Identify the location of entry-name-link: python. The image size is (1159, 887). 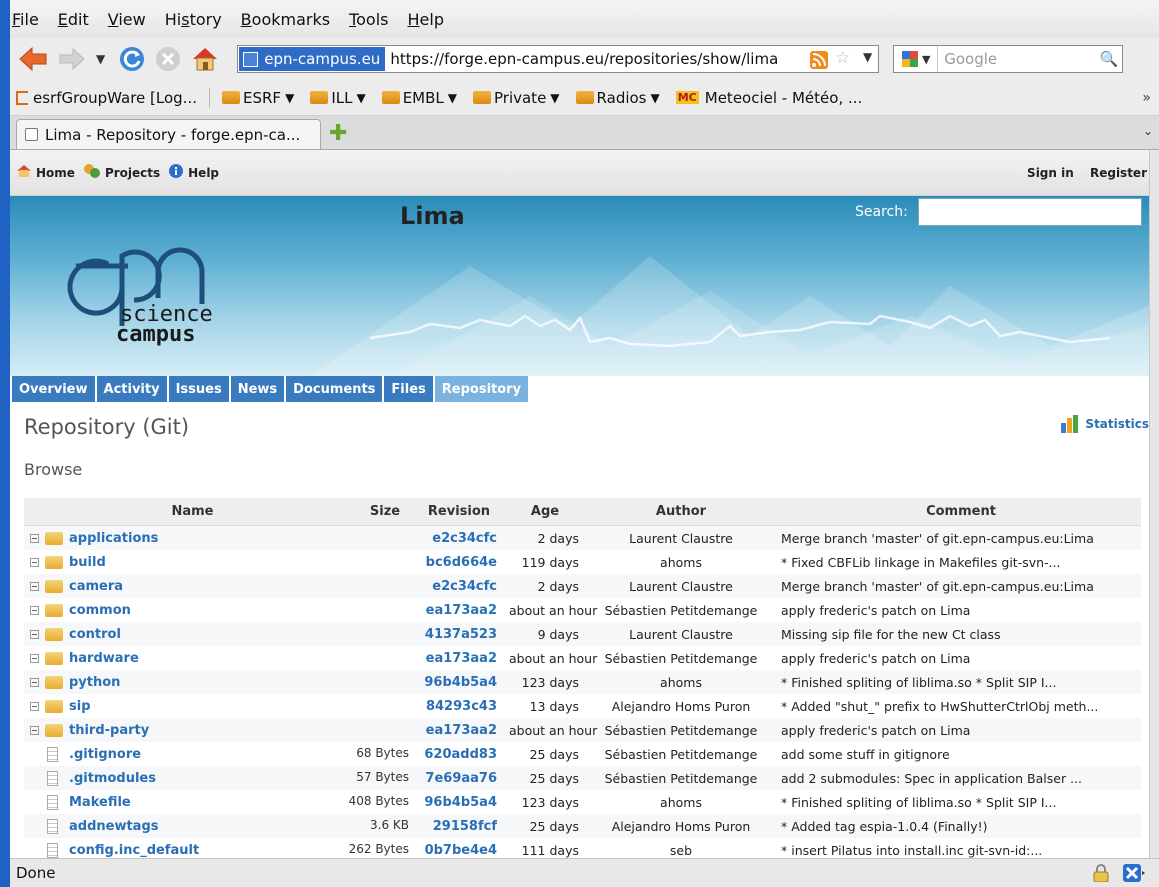
(94, 682).